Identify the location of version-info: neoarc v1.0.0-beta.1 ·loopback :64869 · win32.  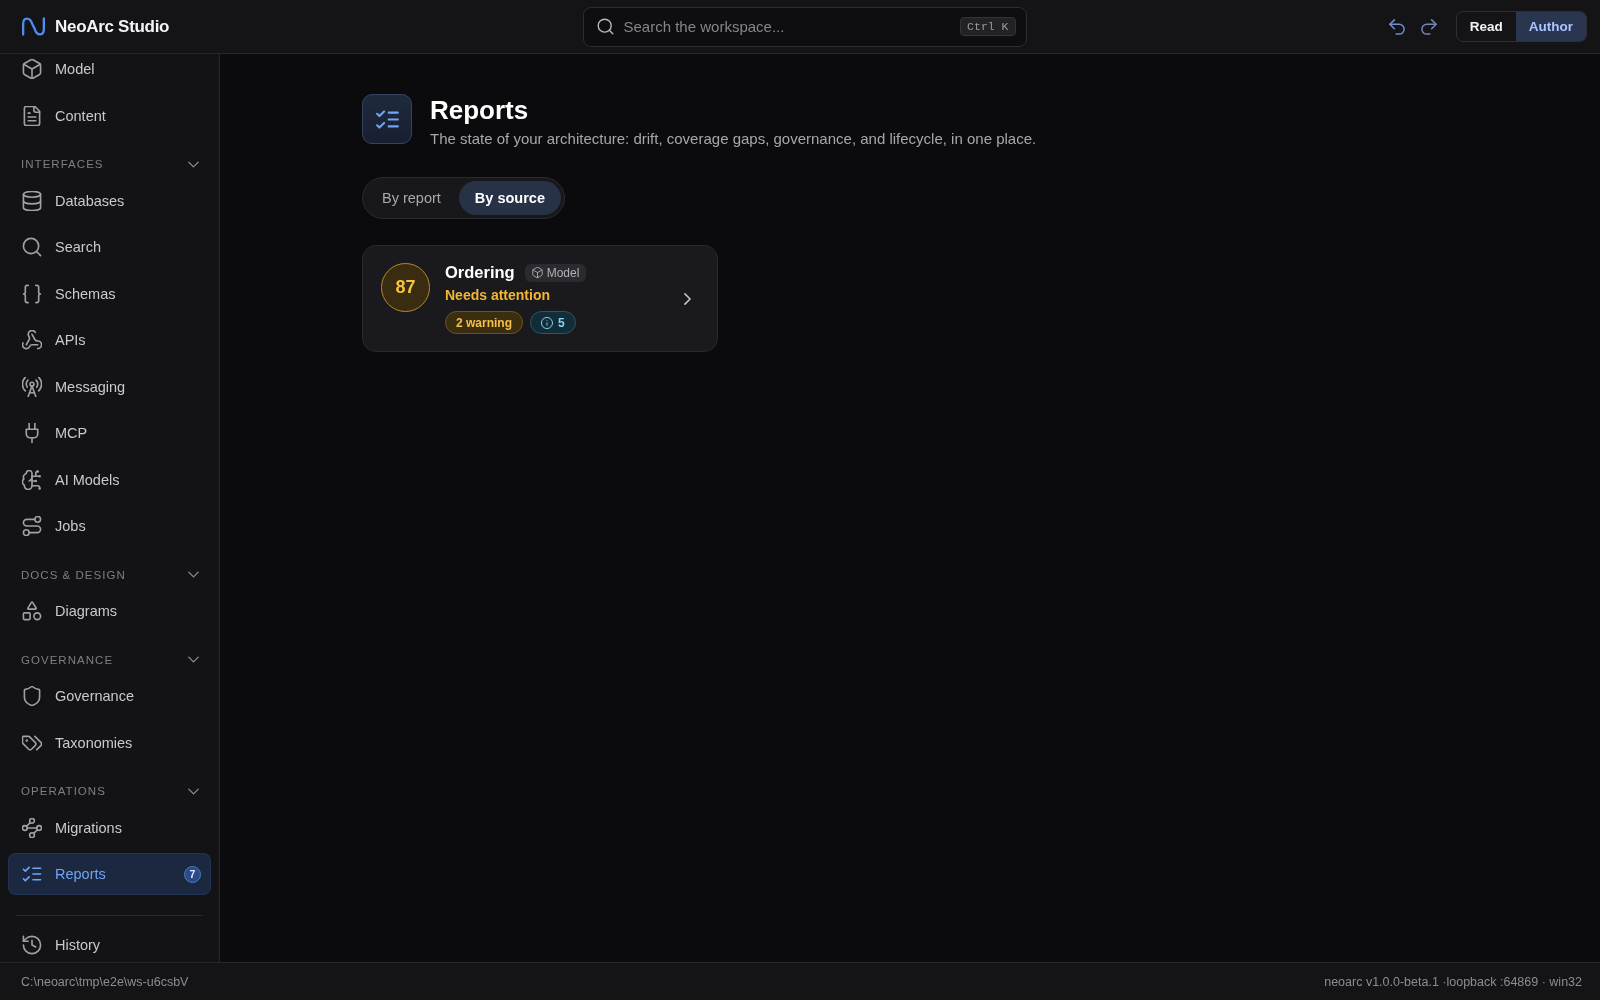
(1453, 981).